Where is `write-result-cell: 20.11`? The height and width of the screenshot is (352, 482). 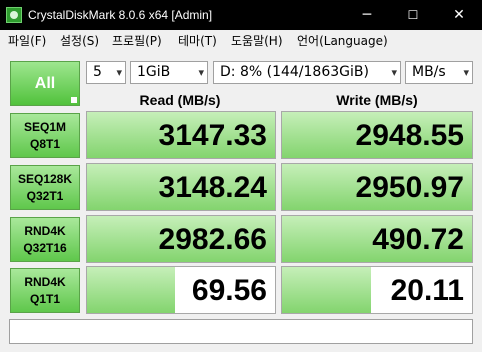
write-result-cell: 20.11 is located at coordinates (377, 290).